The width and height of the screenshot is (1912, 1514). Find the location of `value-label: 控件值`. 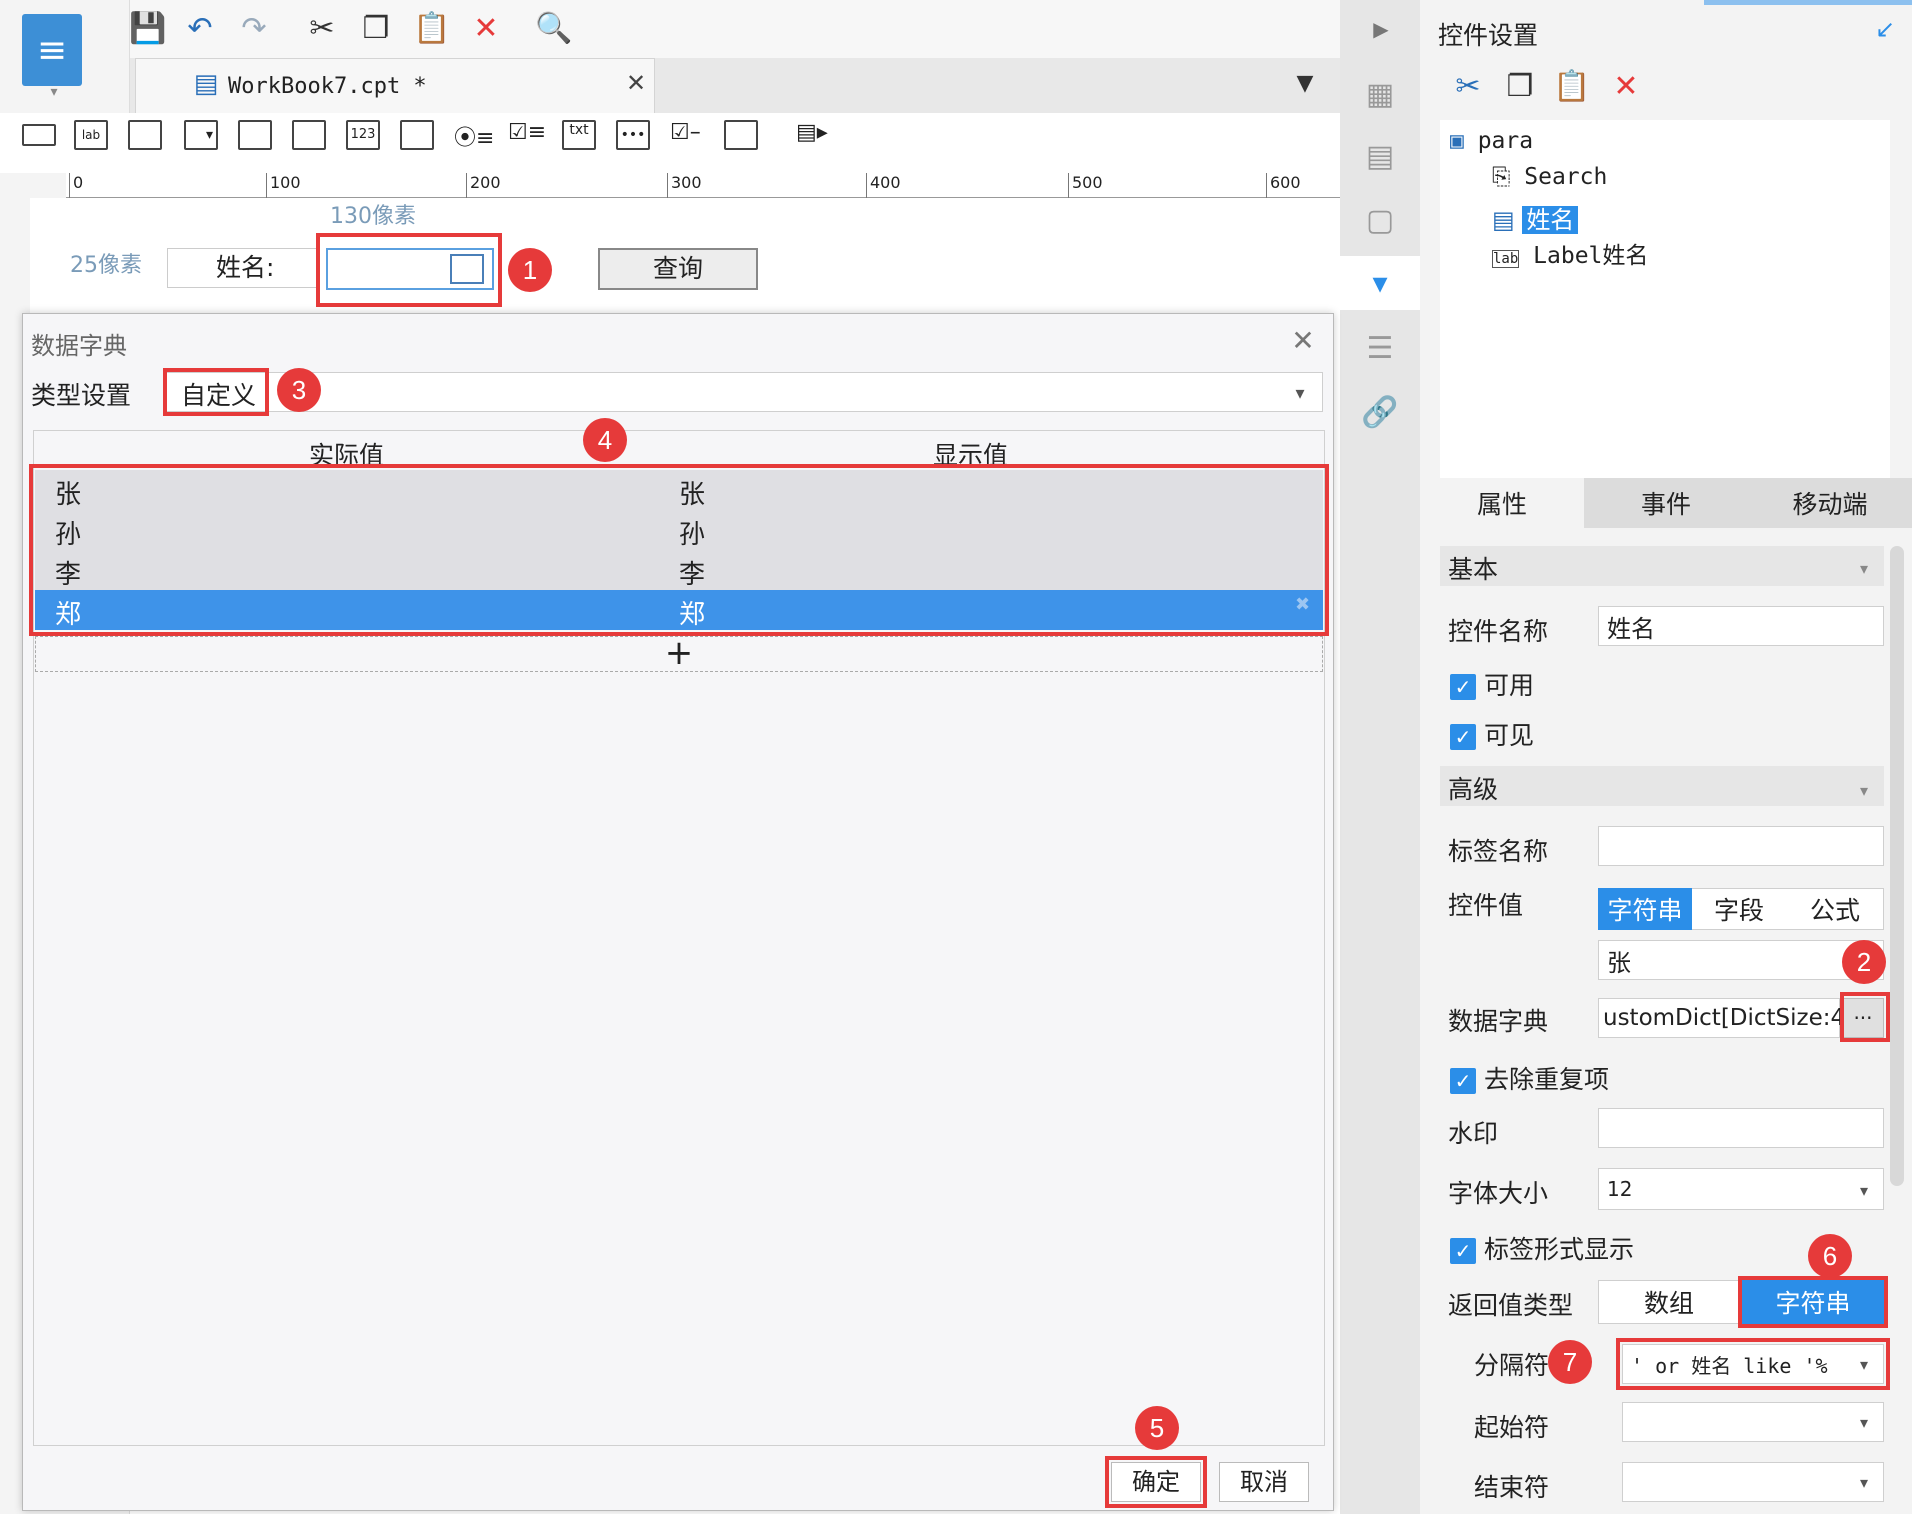

value-label: 控件值 is located at coordinates (1486, 905).